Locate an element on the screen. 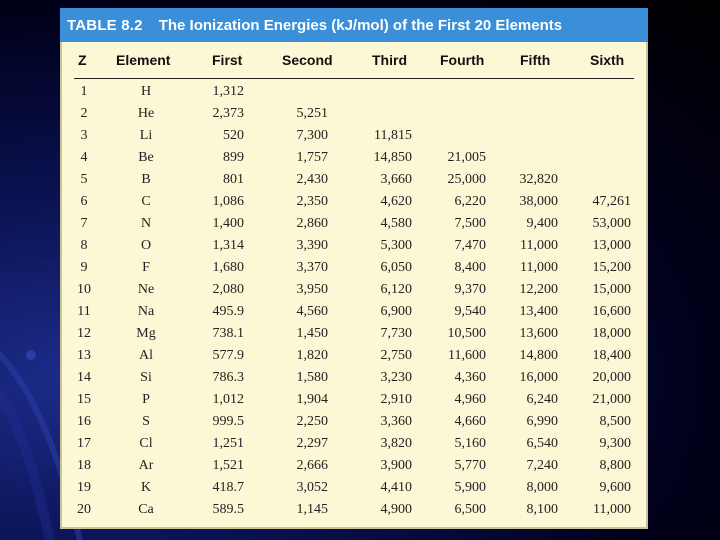 Image resolution: width=720 pixels, height=540 pixels. cell-element: He is located at coordinates (146, 113).